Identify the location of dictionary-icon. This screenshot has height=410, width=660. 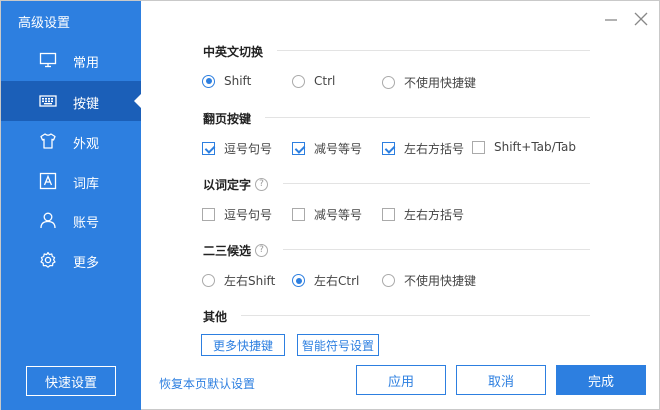
(48, 181).